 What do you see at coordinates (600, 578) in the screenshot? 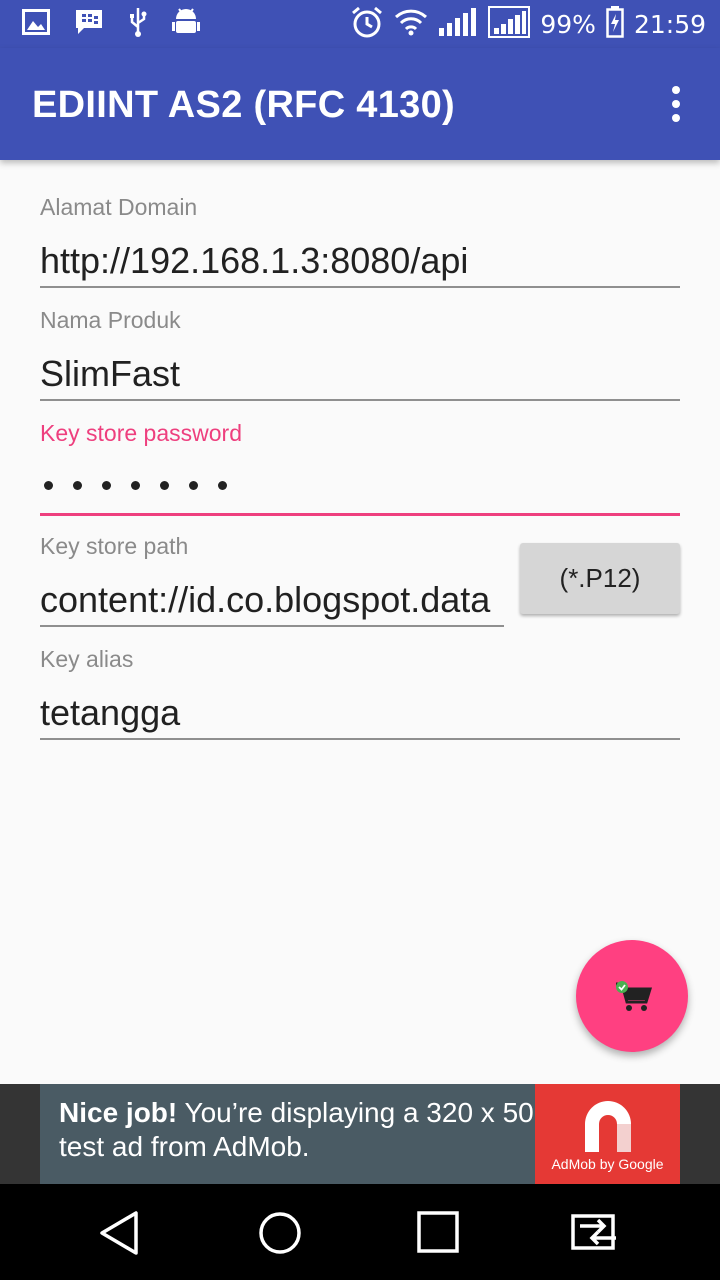
I see `select-p12-button: (*.P12)` at bounding box center [600, 578].